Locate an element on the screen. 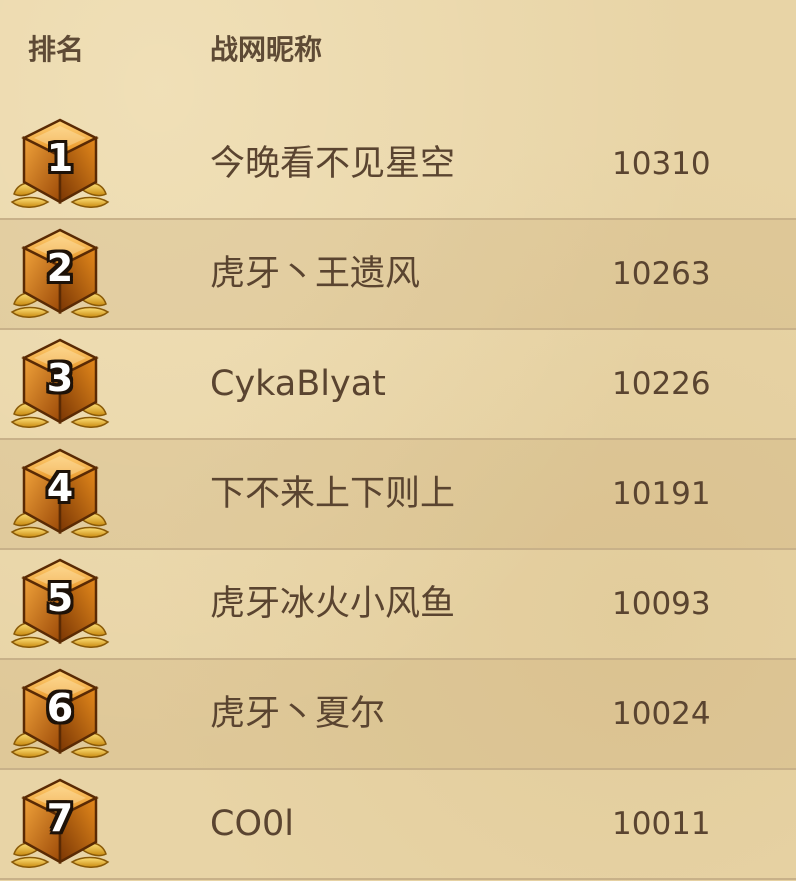  player-nickname: 虎牙丶夏尔 is located at coordinates (298, 714).